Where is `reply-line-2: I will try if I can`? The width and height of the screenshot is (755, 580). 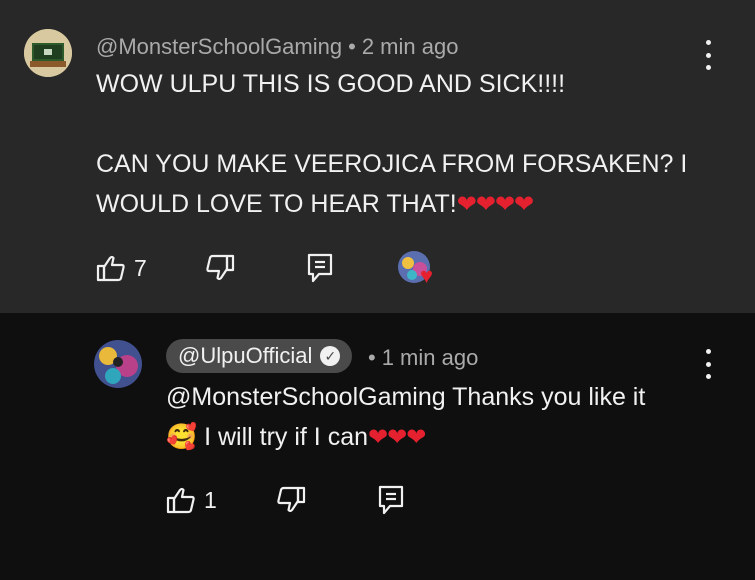
reply-line-2: I will try if I can is located at coordinates (283, 437).